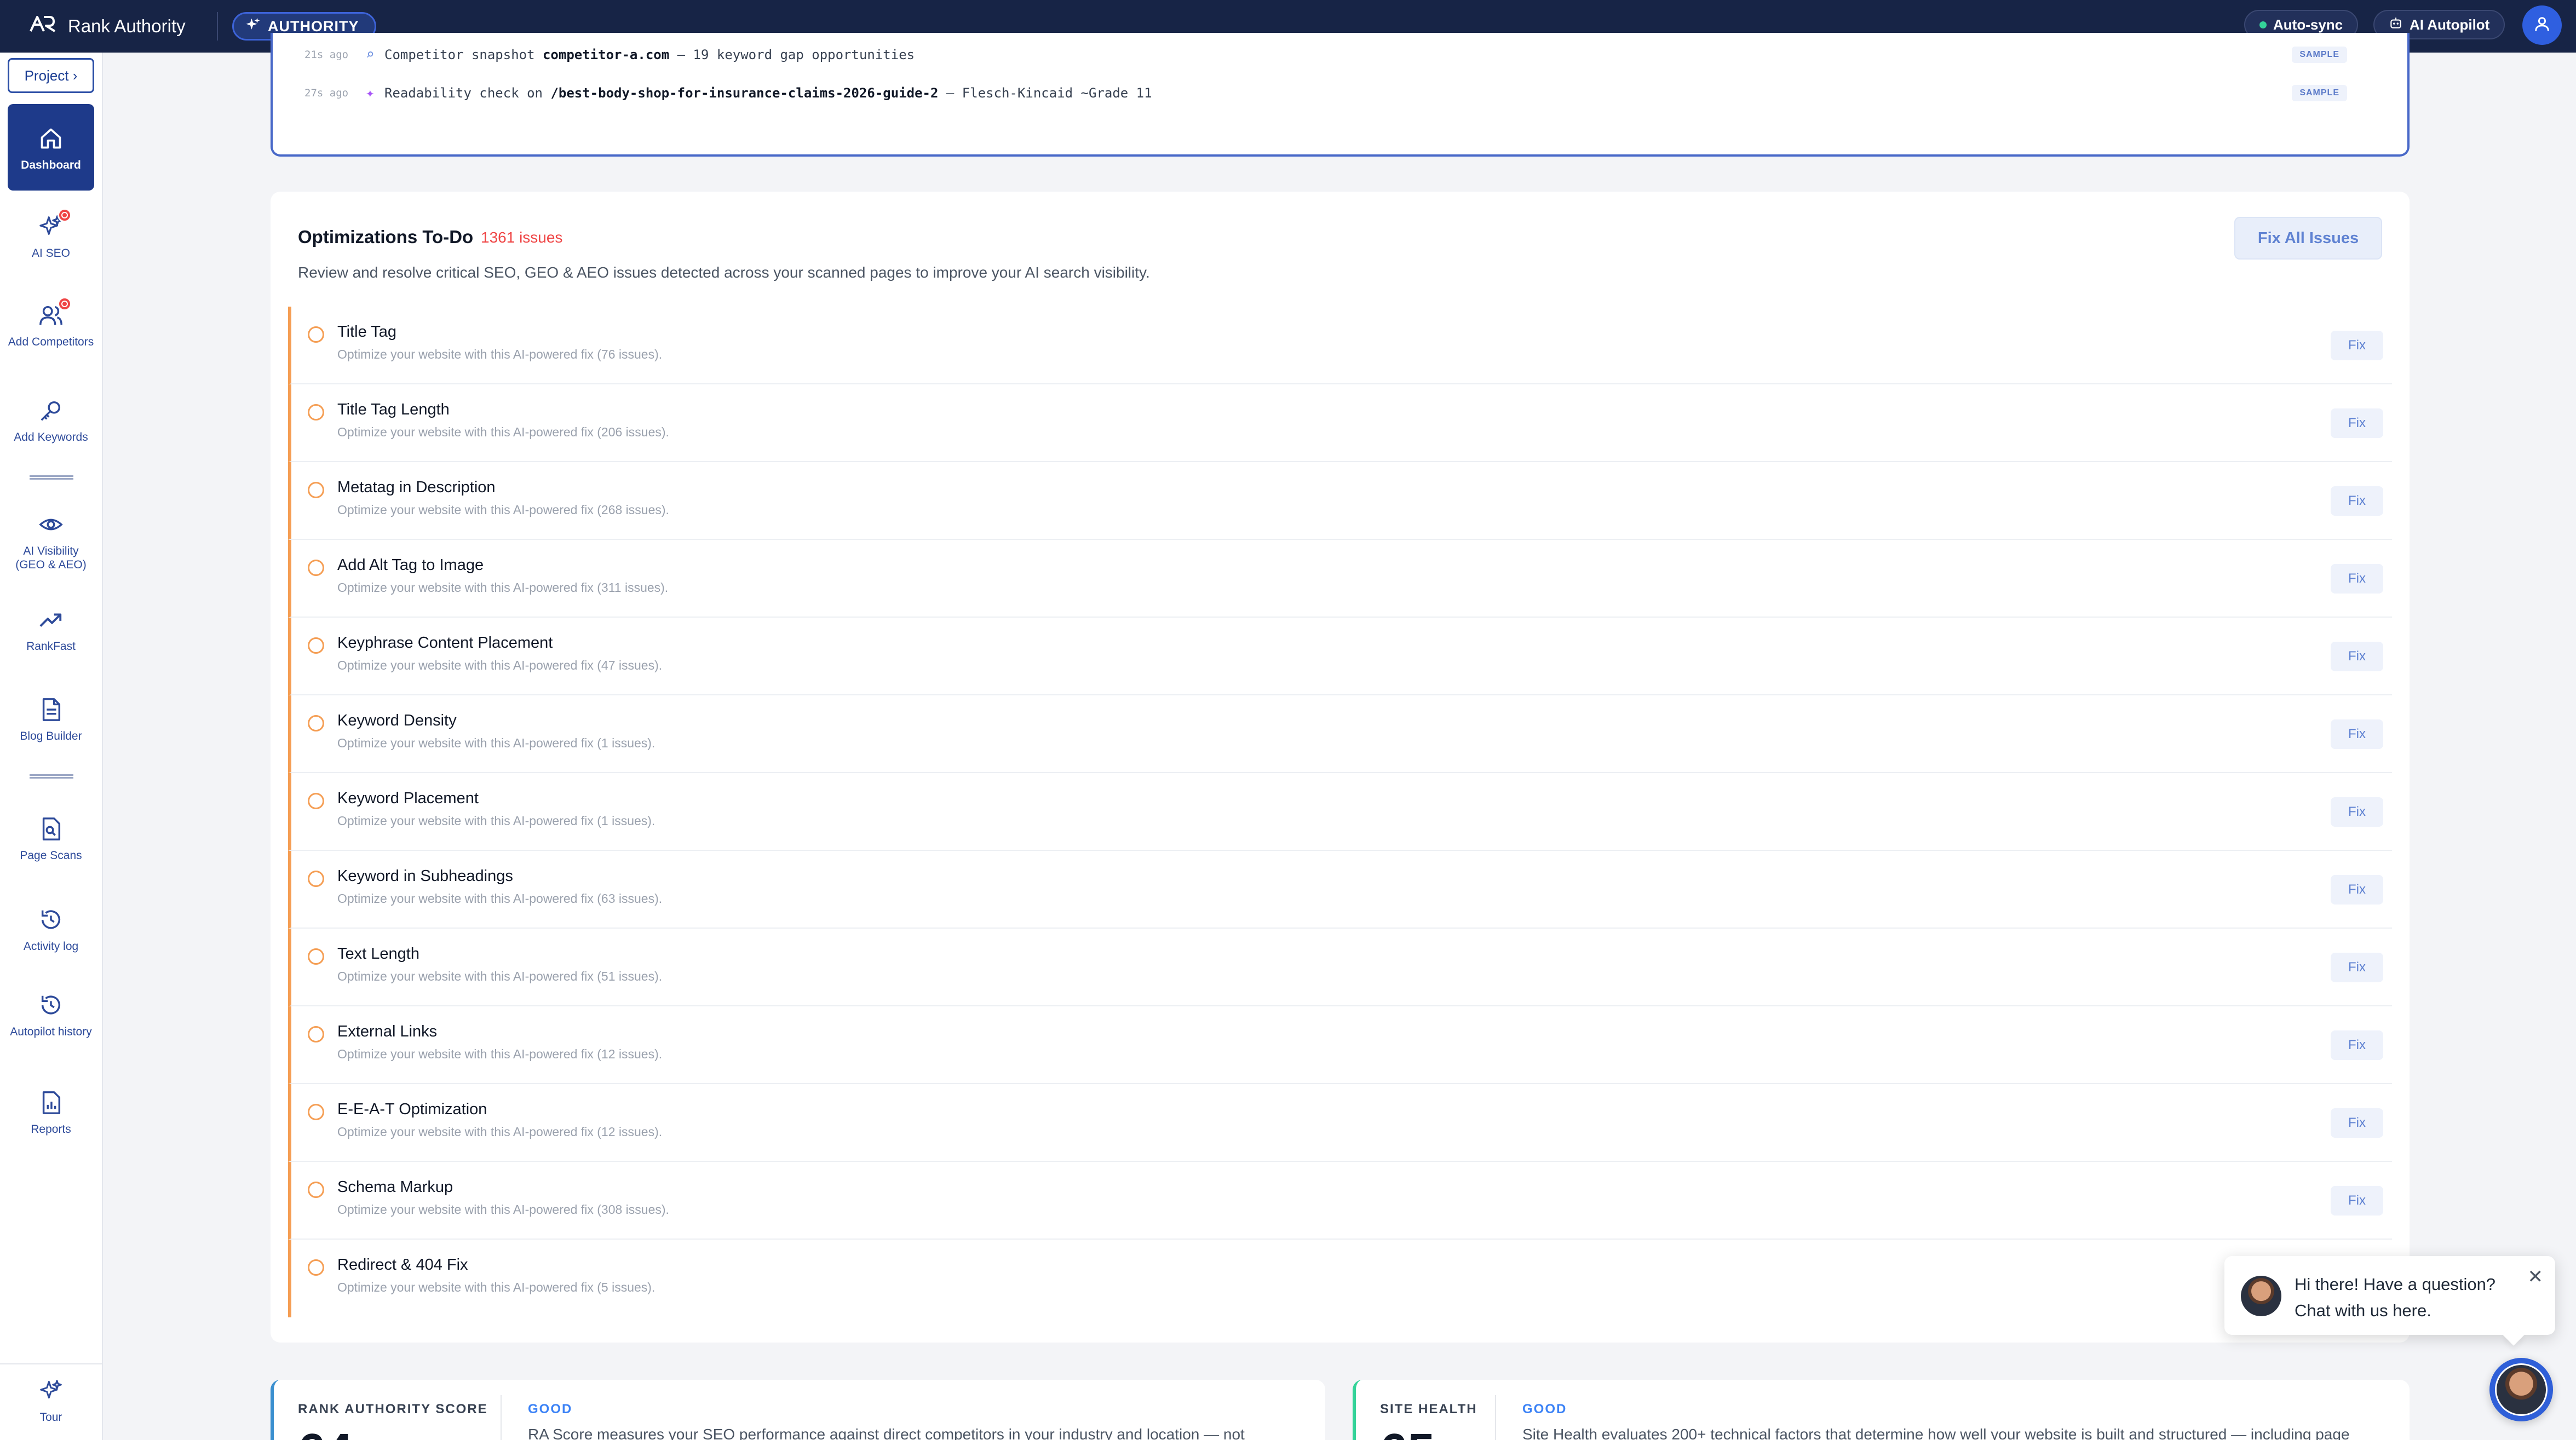  I want to click on sidebar-item-ai-visibility: AI Visibility (GEO & AEO), so click(51, 540).